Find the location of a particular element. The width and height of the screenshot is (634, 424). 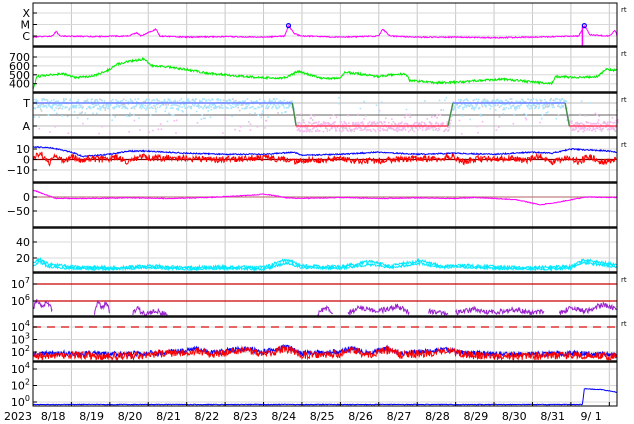

realtime-label: rt is located at coordinates (624, 100).